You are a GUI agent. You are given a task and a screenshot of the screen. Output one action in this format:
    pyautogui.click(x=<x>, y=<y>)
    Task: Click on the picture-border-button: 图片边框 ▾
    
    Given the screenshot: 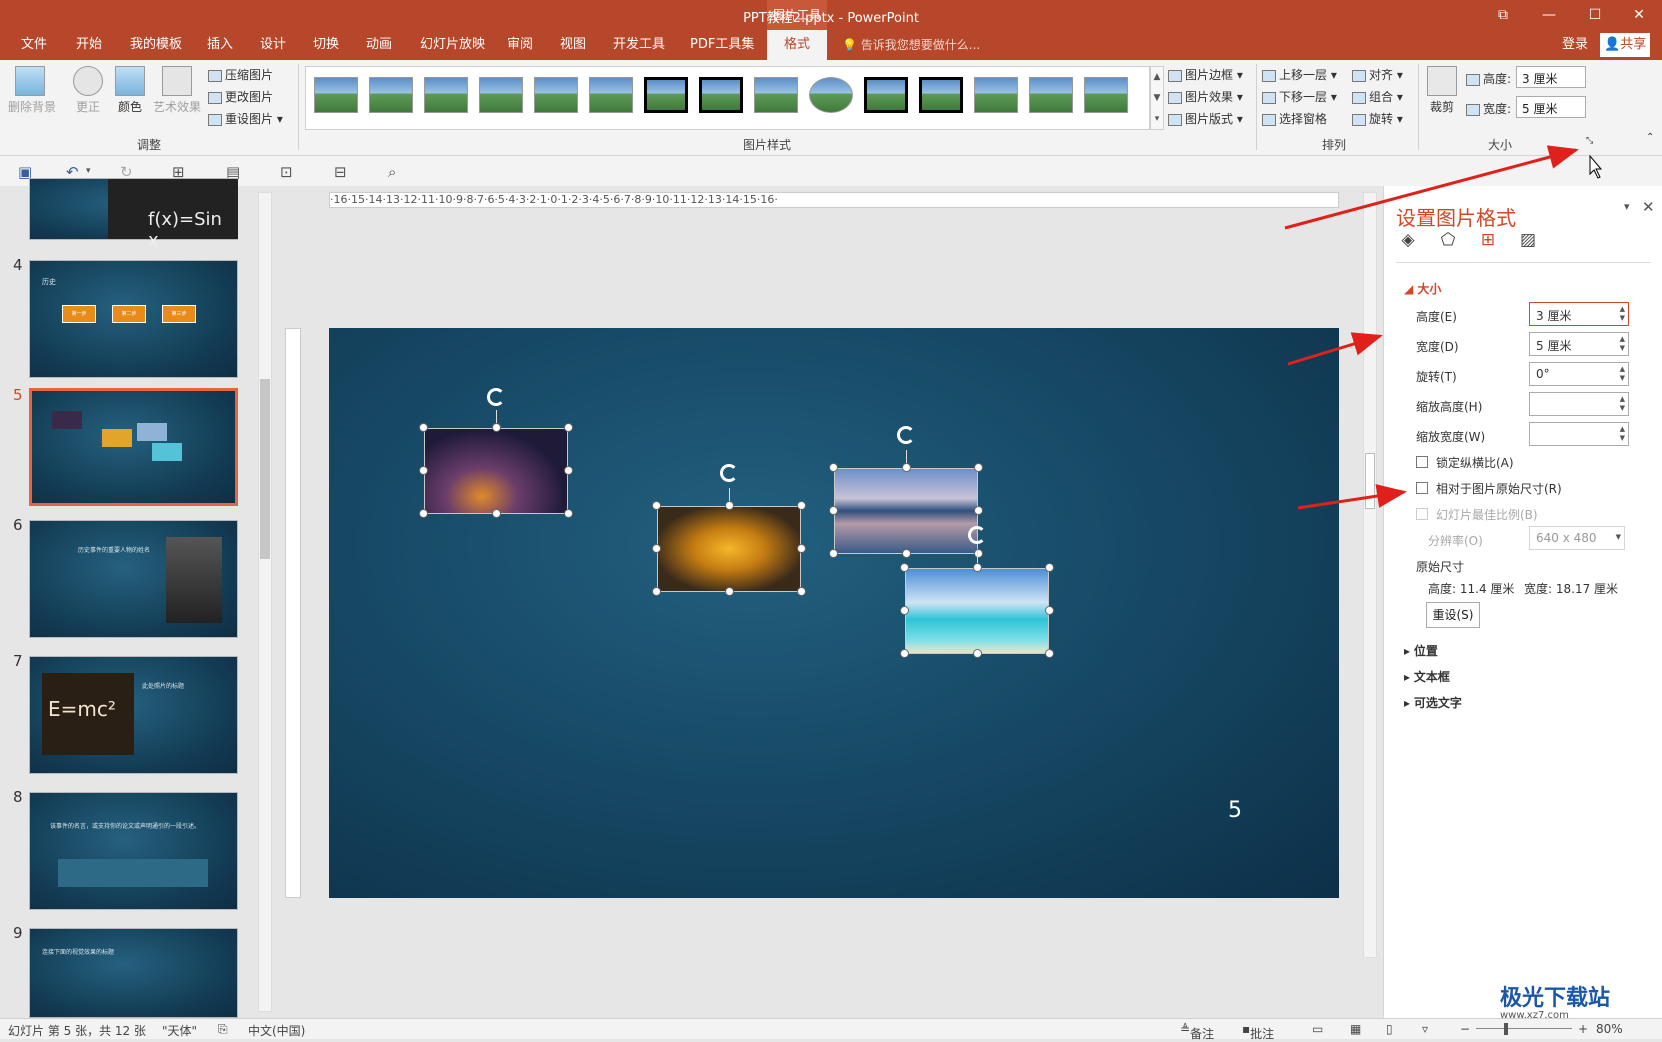 What is the action you would take?
    pyautogui.click(x=1205, y=74)
    